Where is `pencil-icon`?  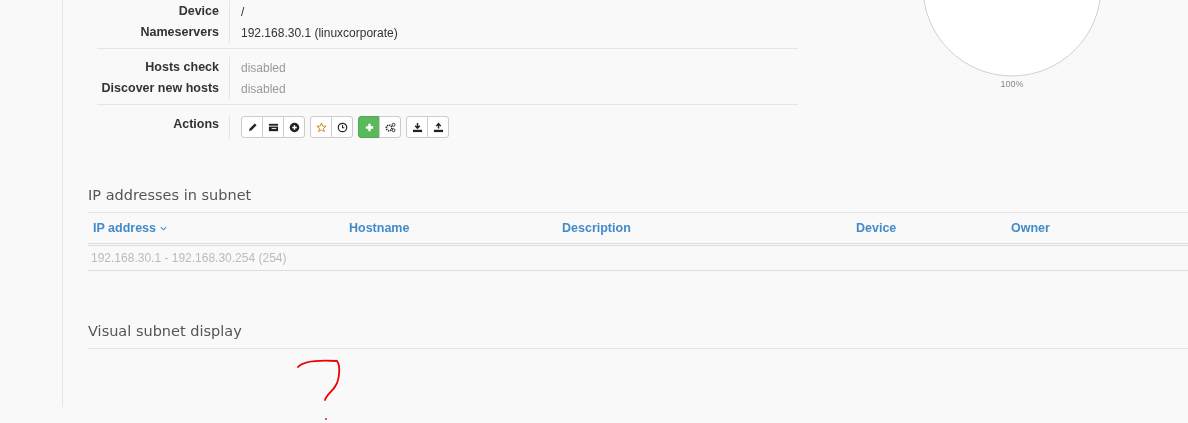
pencil-icon is located at coordinates (252, 127).